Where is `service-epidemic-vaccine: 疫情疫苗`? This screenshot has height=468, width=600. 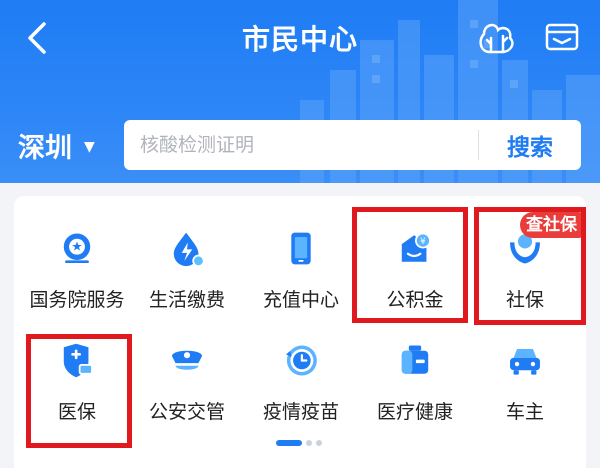 service-epidemic-vaccine: 疫情疫苗 is located at coordinates (301, 369).